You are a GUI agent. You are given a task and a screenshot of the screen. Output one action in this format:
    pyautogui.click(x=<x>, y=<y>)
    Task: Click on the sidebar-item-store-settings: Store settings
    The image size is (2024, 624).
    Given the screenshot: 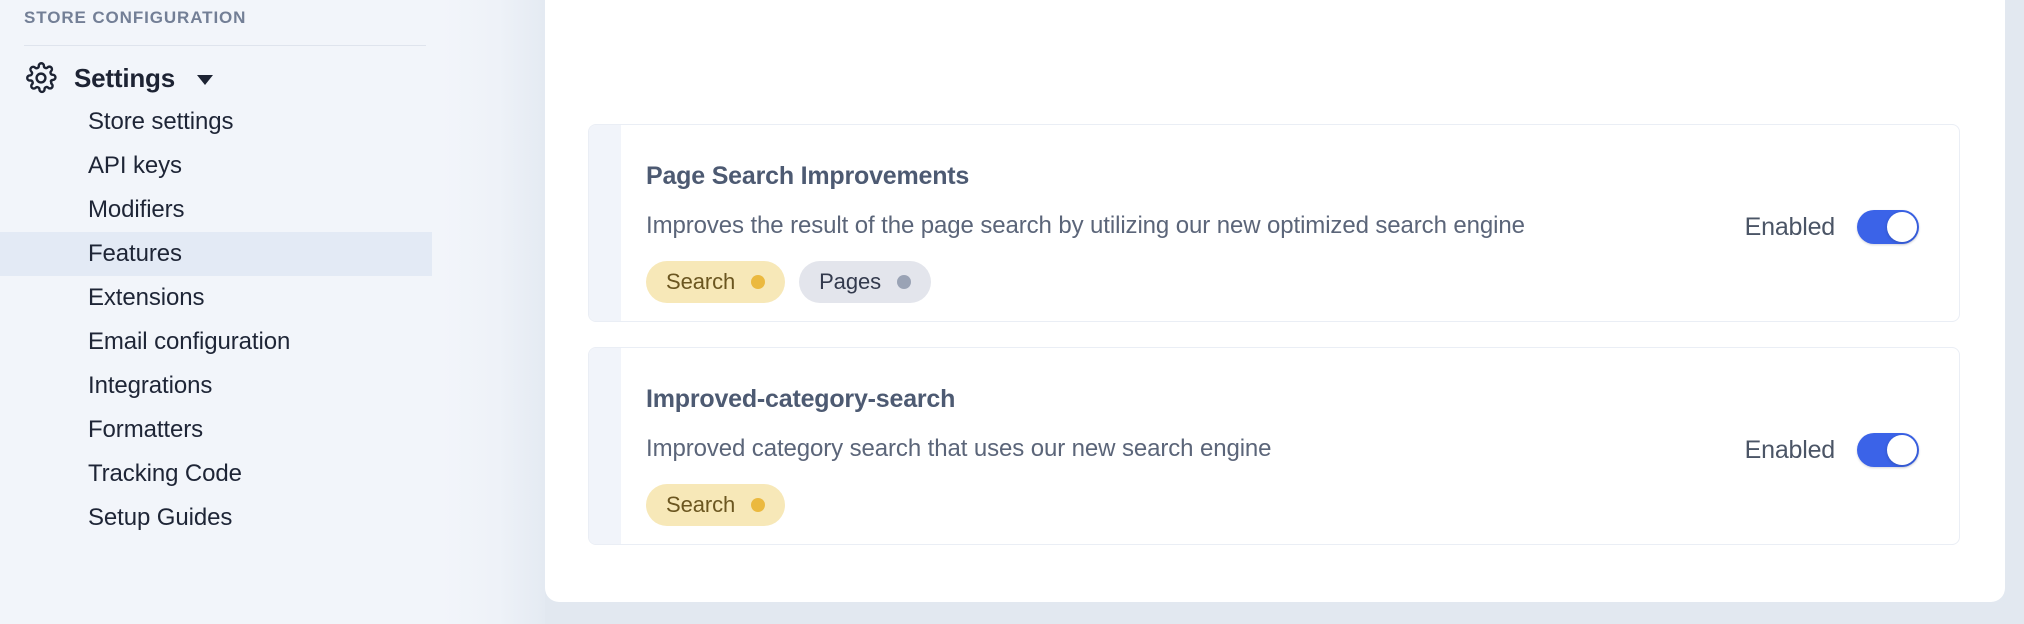 What is the action you would take?
    pyautogui.click(x=220, y=122)
    